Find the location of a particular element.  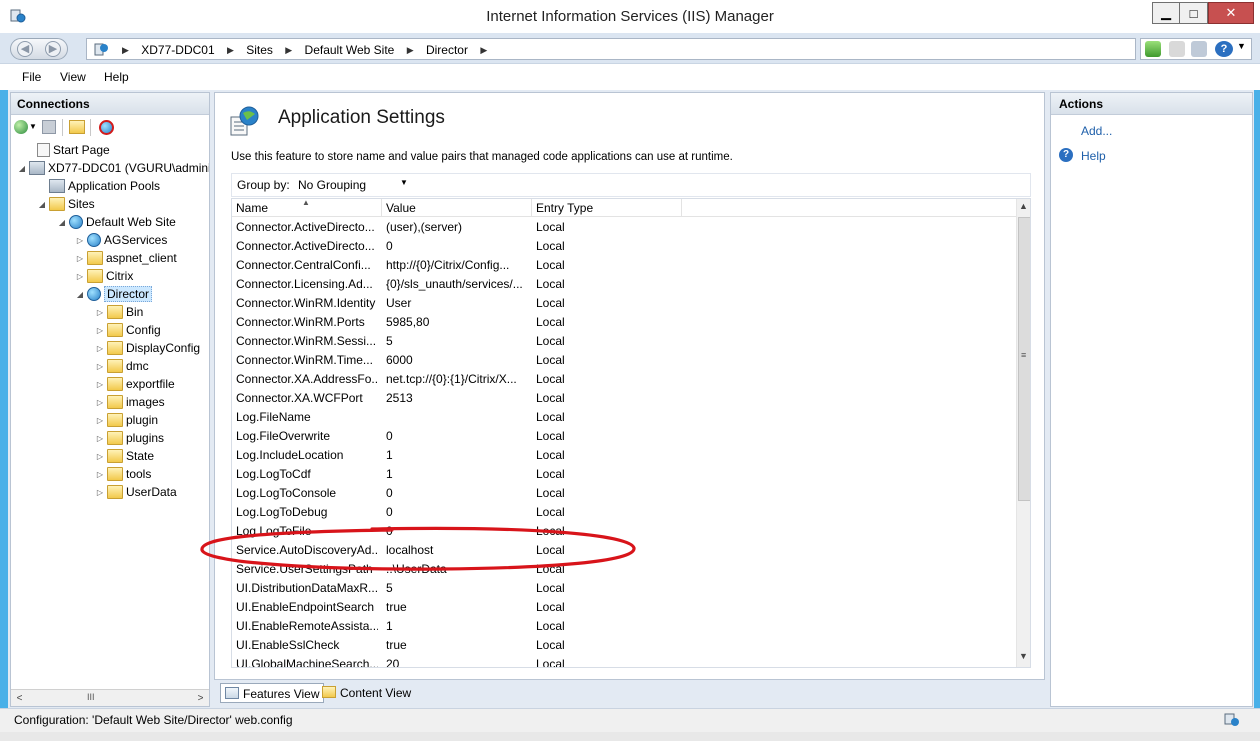

table-row: Log.FileName Local is located at coordinates (624, 417).